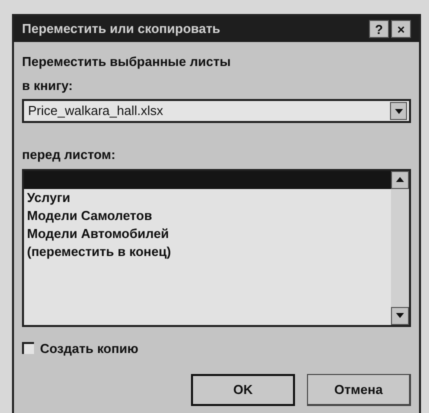 The width and height of the screenshot is (429, 413). I want to click on copy-checkbox, so click(28, 348).